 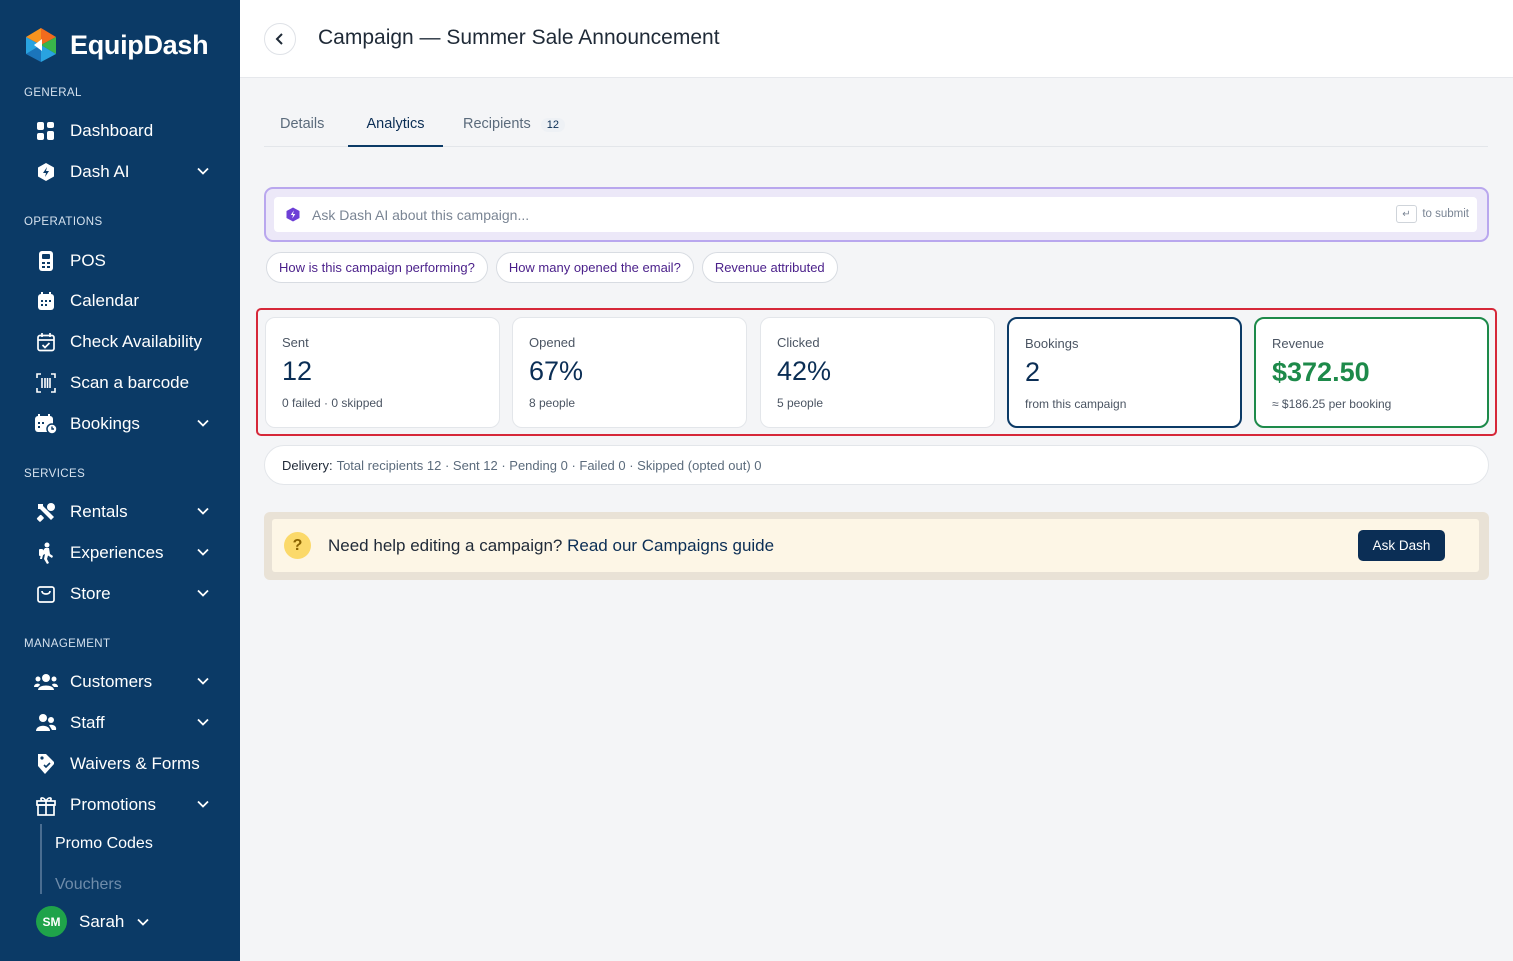 What do you see at coordinates (1124, 372) in the screenshot?
I see `stat-card-bookings: Bookings 2 from this campaign` at bounding box center [1124, 372].